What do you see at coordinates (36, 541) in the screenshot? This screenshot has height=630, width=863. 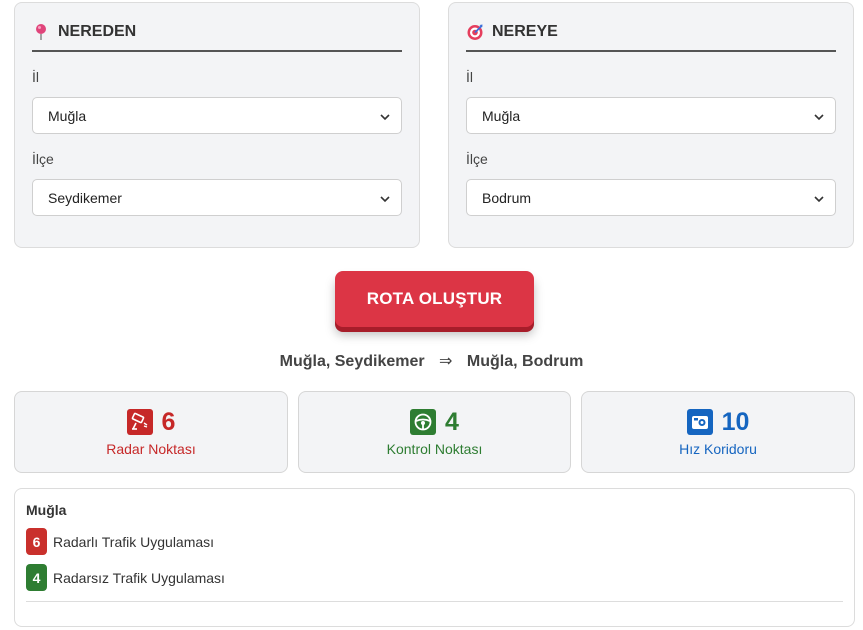 I see `count-badge: 6` at bounding box center [36, 541].